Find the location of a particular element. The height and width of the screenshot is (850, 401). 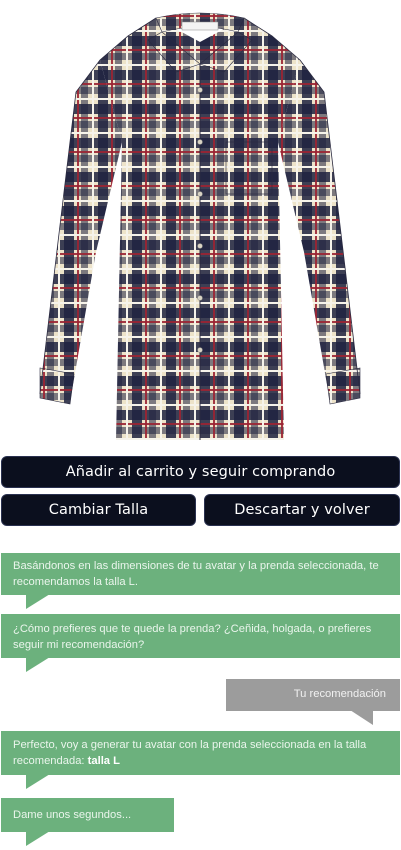

add-to-cart-button: Añadir al carrito y seguir comprando is located at coordinates (200, 472).